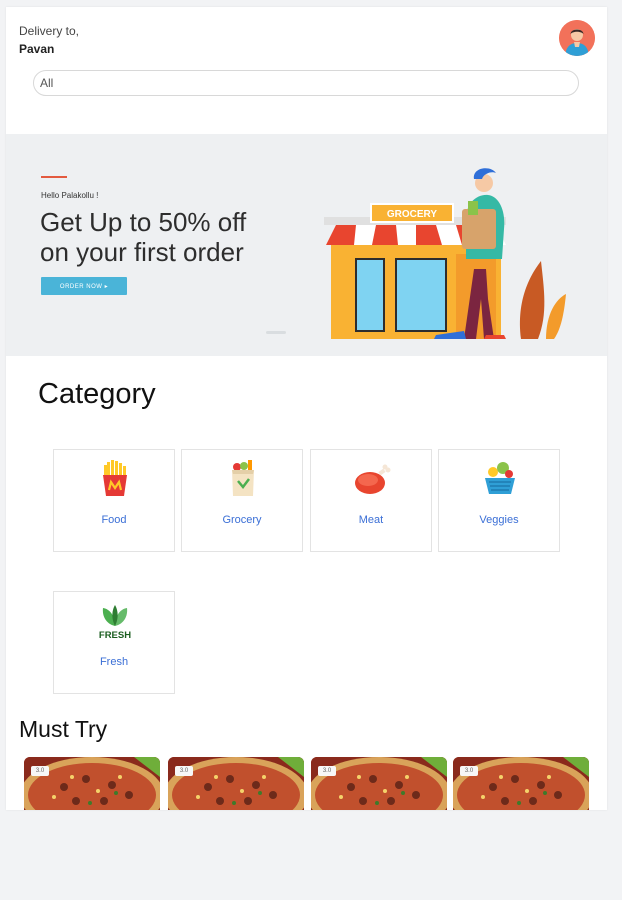 This screenshot has width=622, height=900. Describe the element at coordinates (499, 520) in the screenshot. I see `category-label: Veggies` at that location.